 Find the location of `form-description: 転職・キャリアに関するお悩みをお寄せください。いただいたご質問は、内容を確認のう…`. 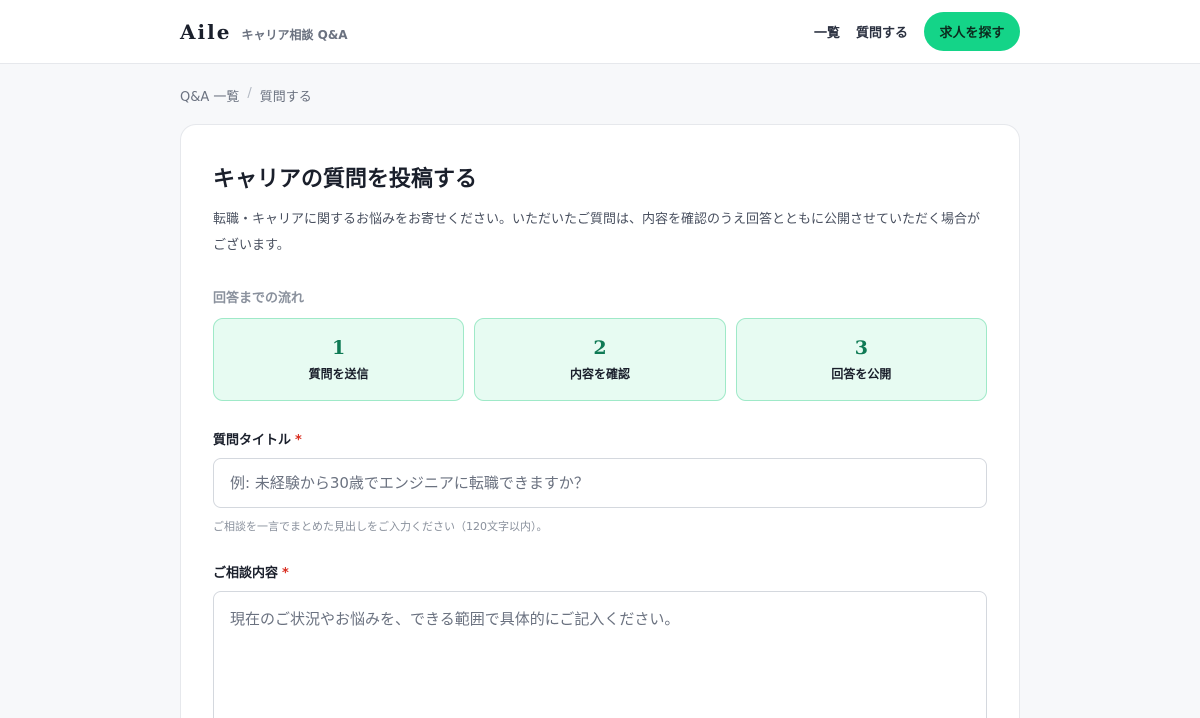

form-description: 転職・キャリアに関するお悩みをお寄せください。いただいたご質問は、内容を確認のう… is located at coordinates (597, 232).